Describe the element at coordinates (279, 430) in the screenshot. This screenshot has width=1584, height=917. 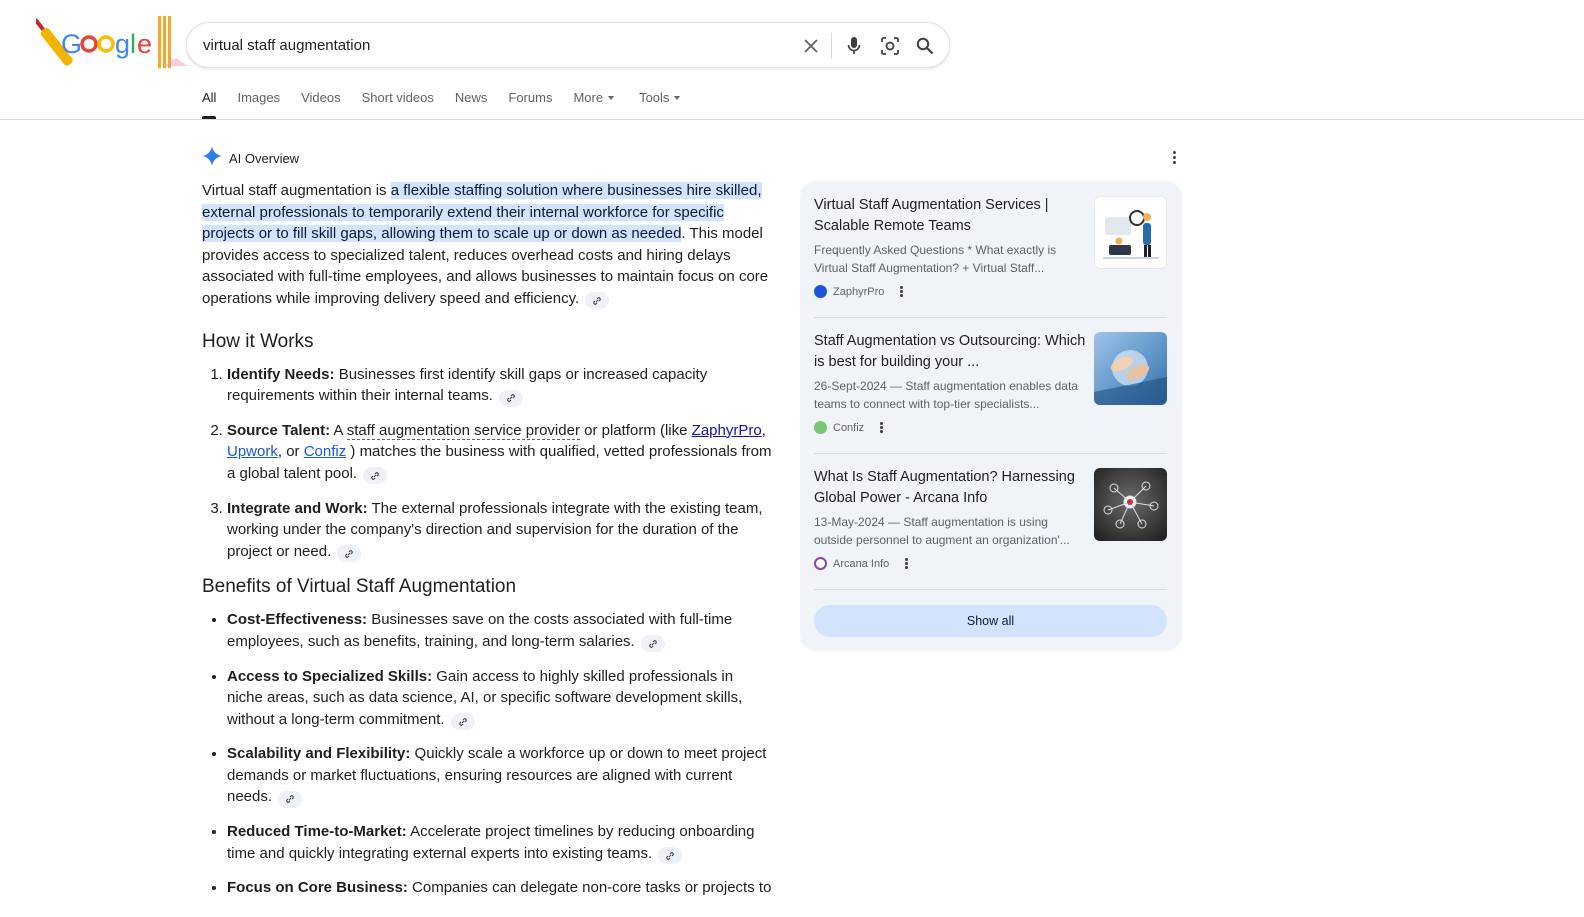
I see `item-term: Source Talent:` at that location.